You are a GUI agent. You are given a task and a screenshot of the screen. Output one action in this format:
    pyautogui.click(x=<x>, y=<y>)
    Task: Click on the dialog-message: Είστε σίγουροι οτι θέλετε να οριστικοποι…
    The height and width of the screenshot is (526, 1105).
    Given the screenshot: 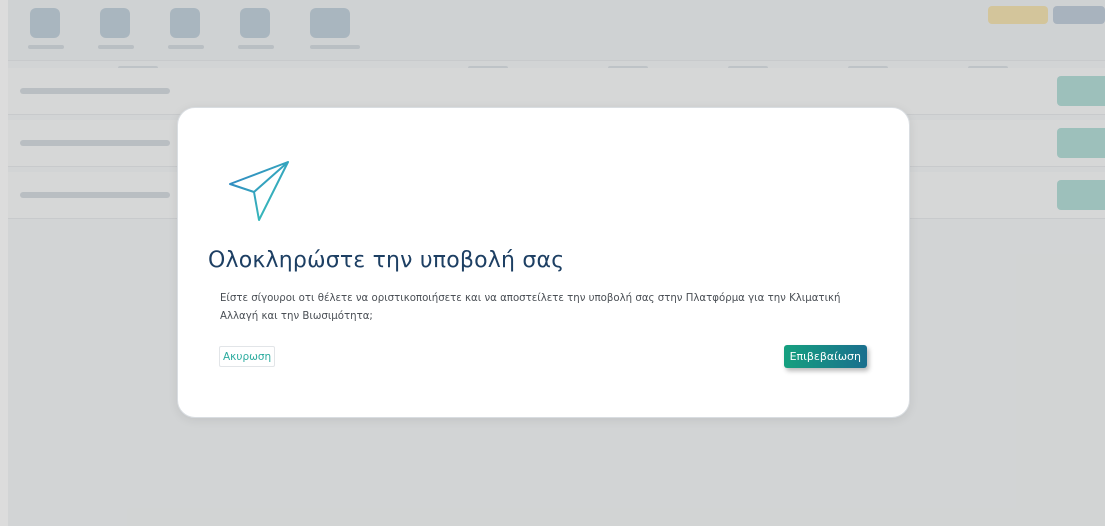 What is the action you would take?
    pyautogui.click(x=530, y=307)
    